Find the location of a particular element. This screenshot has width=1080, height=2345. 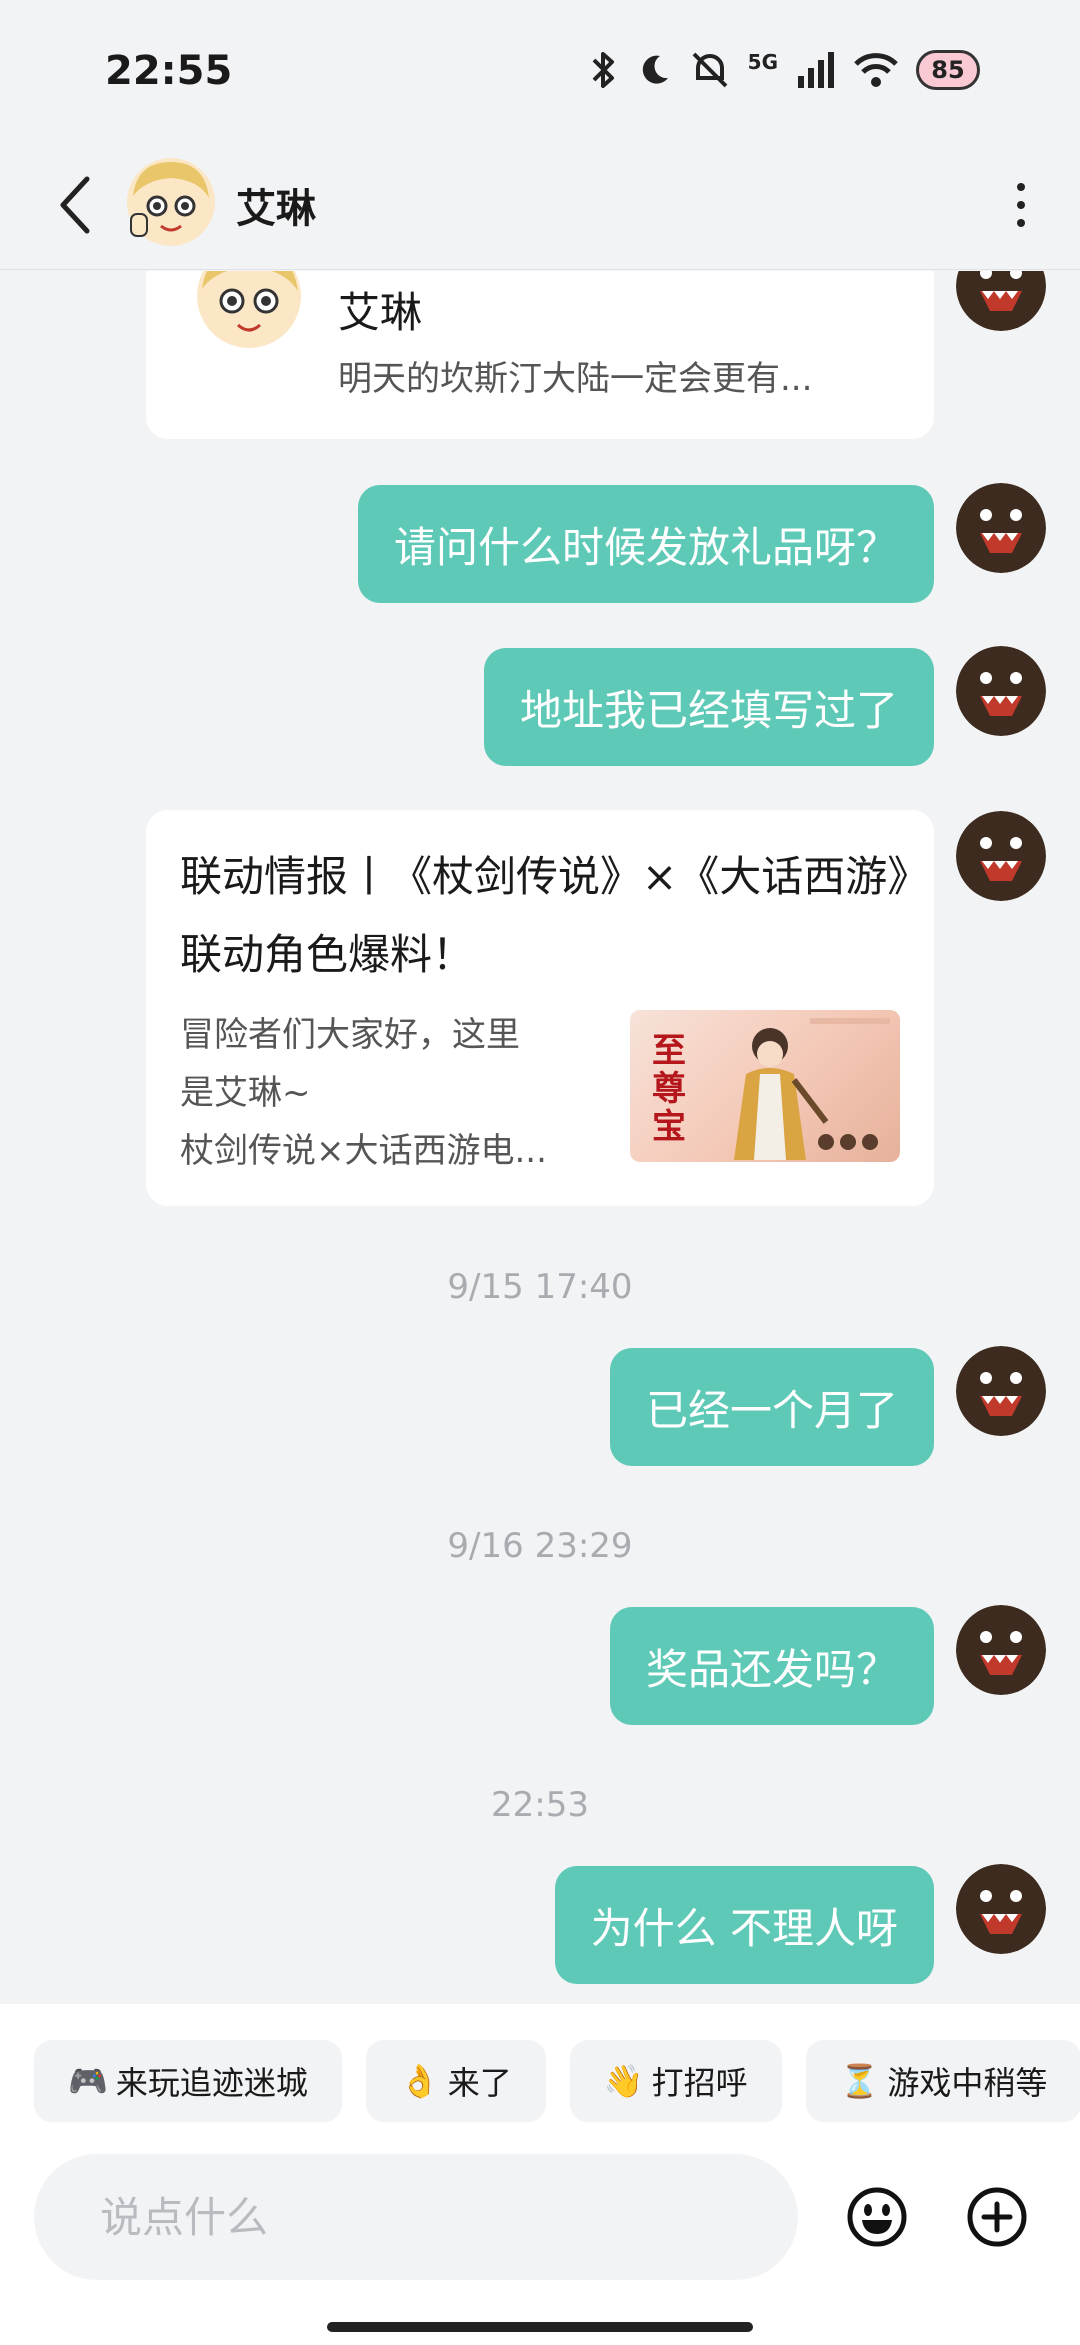

battery-level: 85 is located at coordinates (948, 70).